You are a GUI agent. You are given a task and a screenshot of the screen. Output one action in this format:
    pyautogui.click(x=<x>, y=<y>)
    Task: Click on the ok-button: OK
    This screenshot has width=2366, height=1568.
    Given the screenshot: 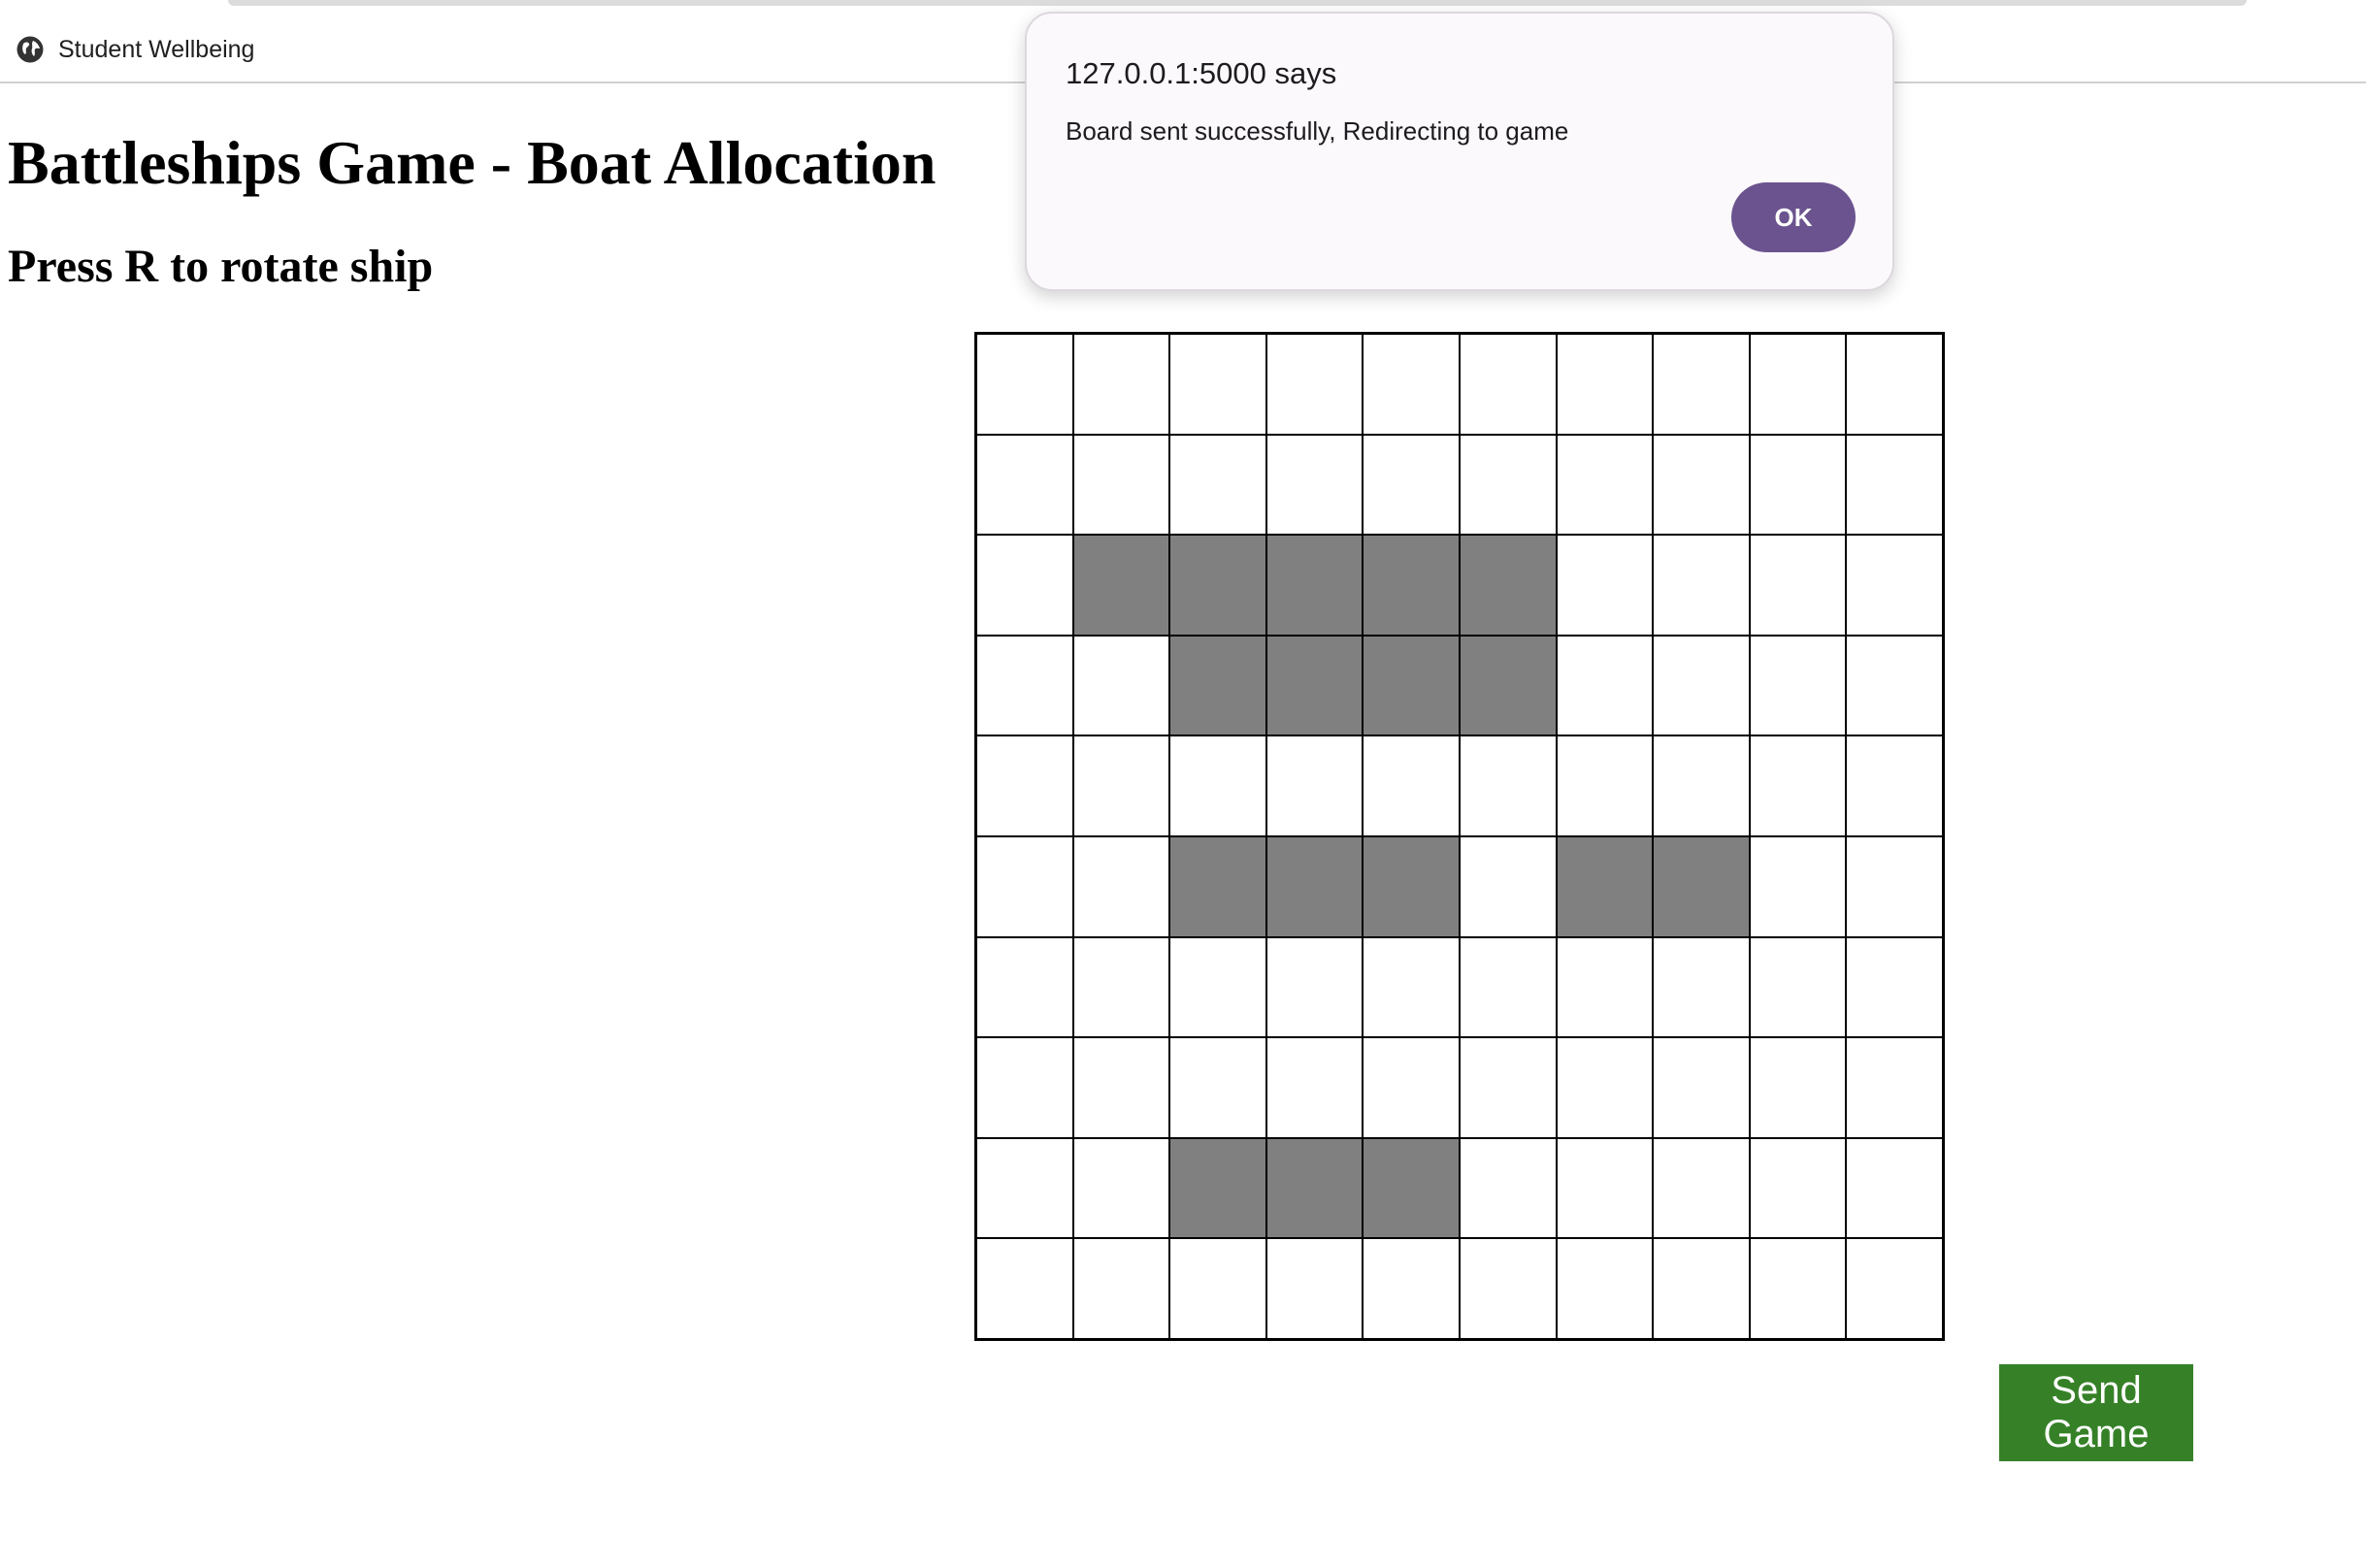 What is the action you would take?
    pyautogui.click(x=1793, y=217)
    